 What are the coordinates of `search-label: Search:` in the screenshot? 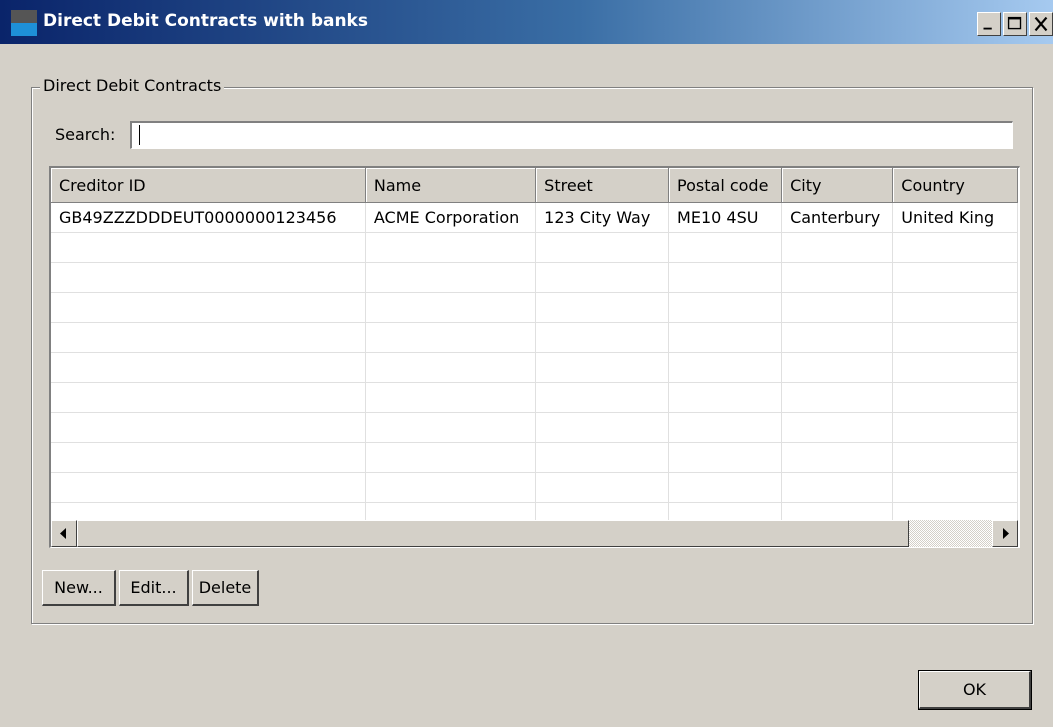 It's located at (85, 134).